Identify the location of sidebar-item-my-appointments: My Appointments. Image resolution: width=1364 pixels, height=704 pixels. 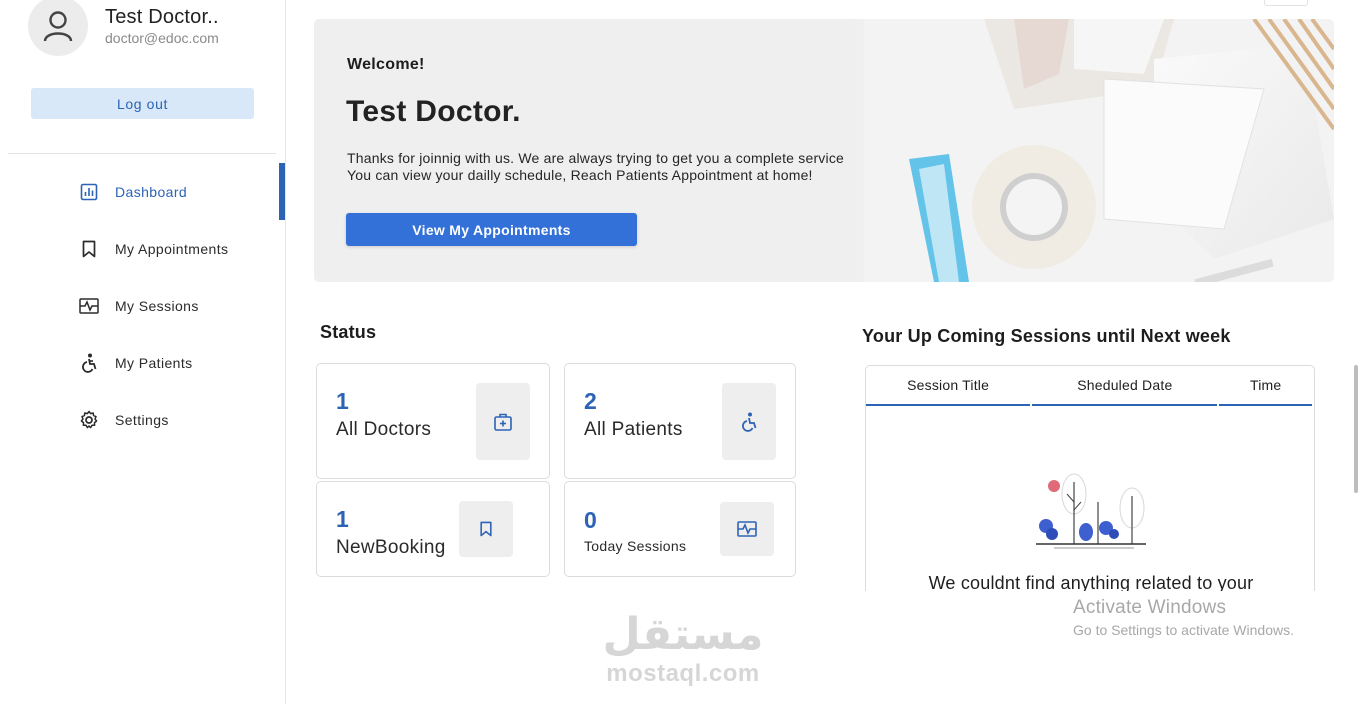
(143, 248).